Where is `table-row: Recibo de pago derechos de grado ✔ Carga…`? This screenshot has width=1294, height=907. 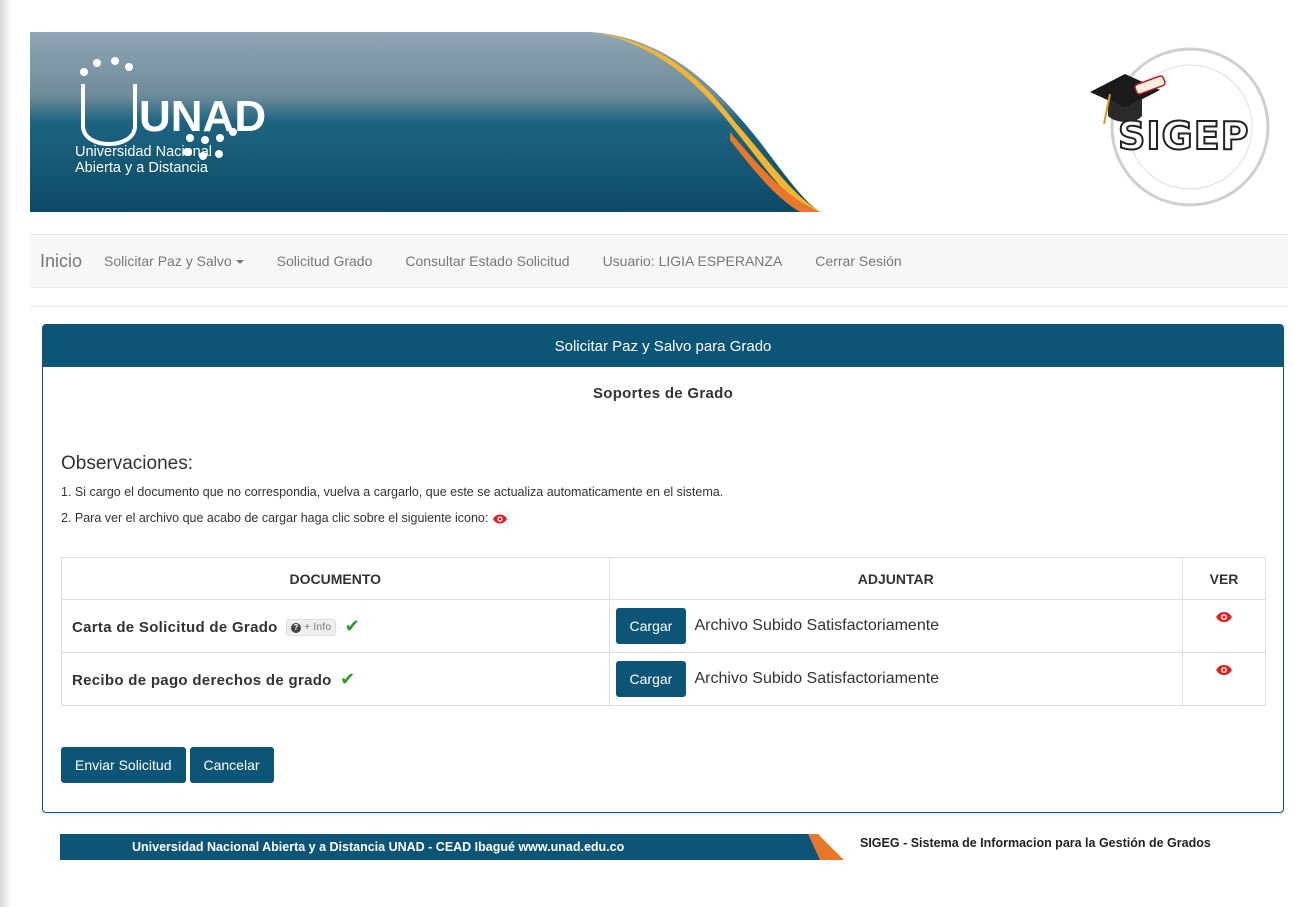
table-row: Recibo de pago derechos de grado ✔ Carga… is located at coordinates (663, 679).